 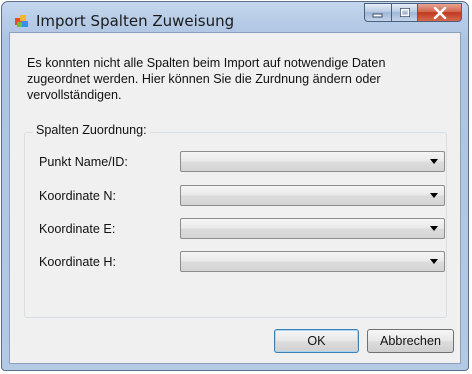 What do you see at coordinates (312, 228) in the screenshot?
I see `combo-coordinate-e` at bounding box center [312, 228].